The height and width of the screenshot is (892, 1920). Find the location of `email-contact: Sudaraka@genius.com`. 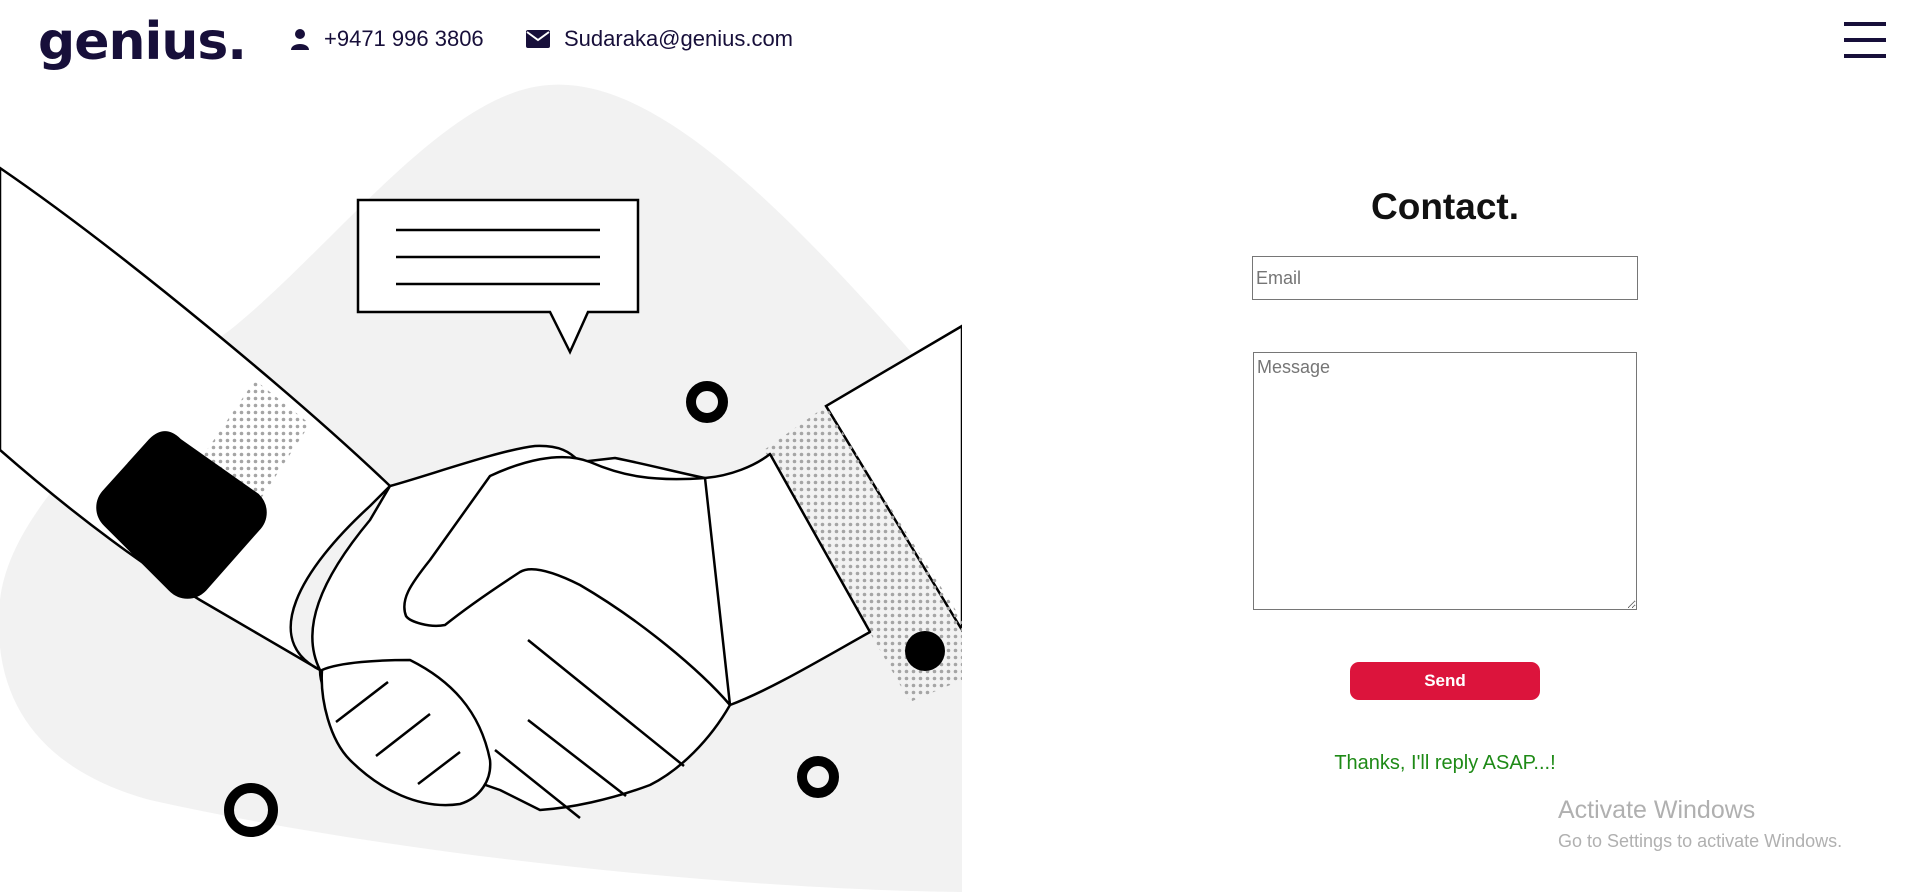

email-contact: Sudaraka@genius.com is located at coordinates (659, 39).